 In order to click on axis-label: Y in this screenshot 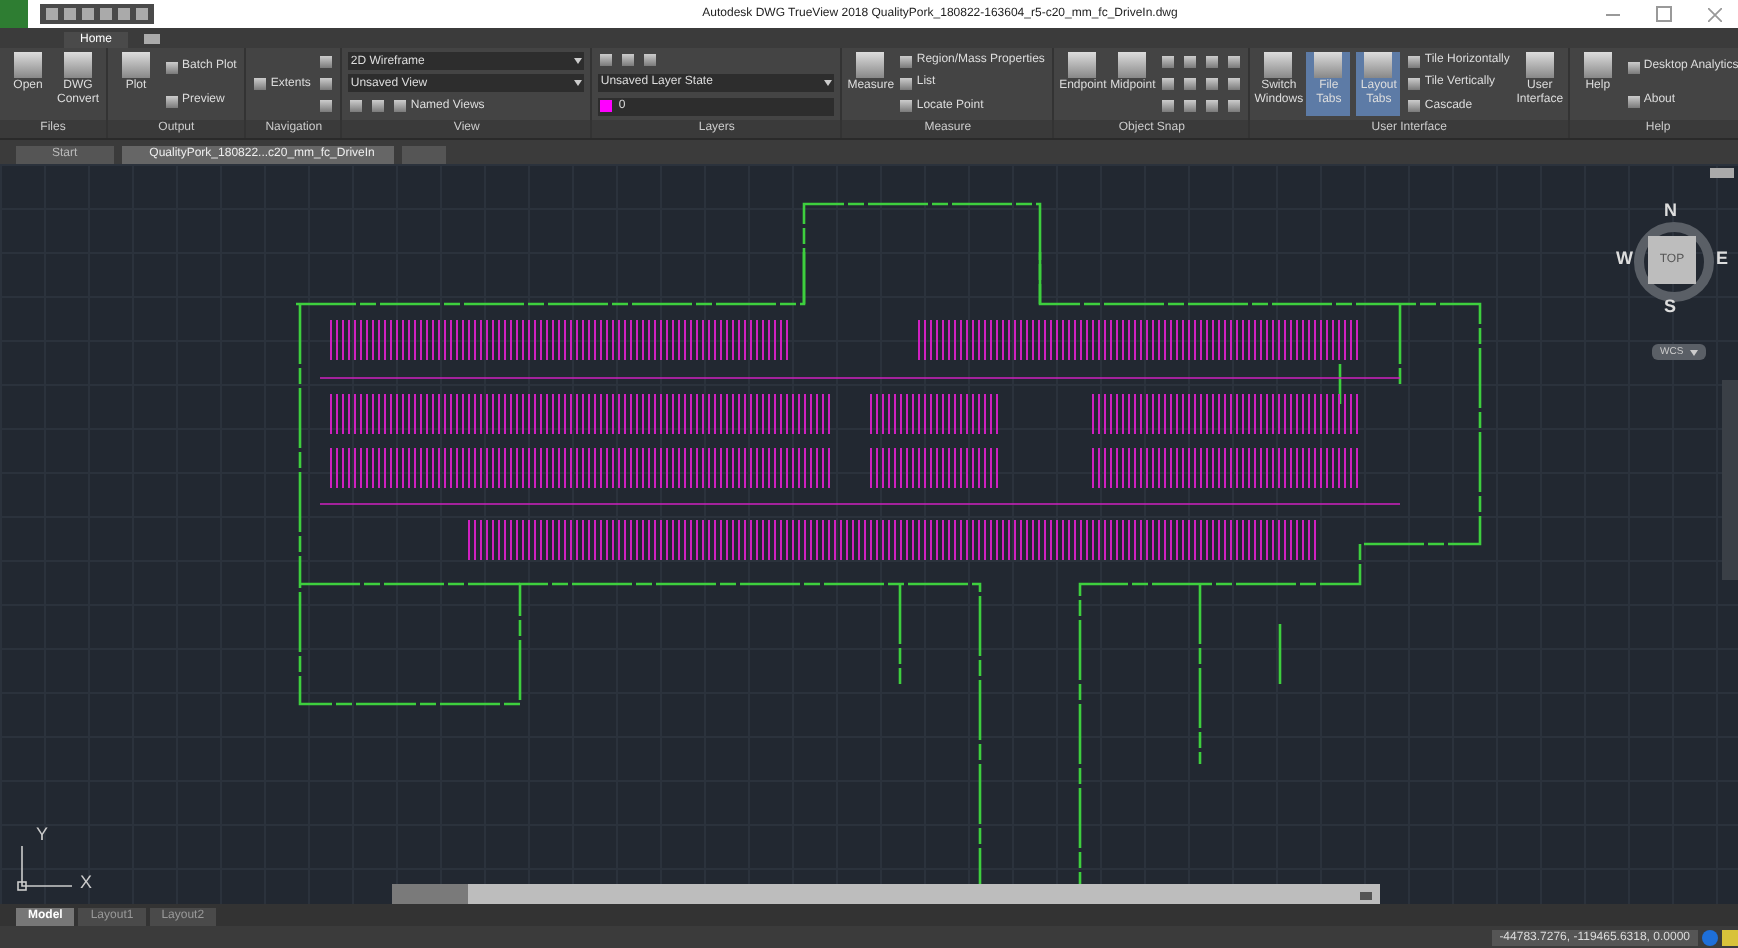, I will do `click(42, 834)`.